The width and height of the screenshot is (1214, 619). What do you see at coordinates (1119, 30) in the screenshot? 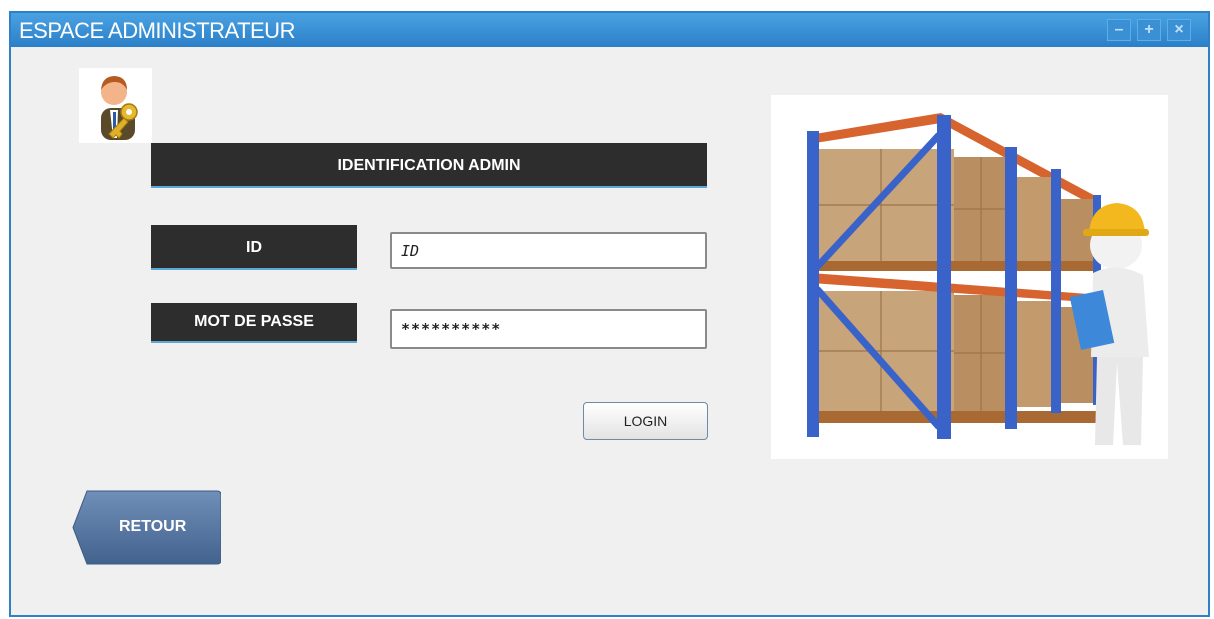
I see `minimize-icon: –` at bounding box center [1119, 30].